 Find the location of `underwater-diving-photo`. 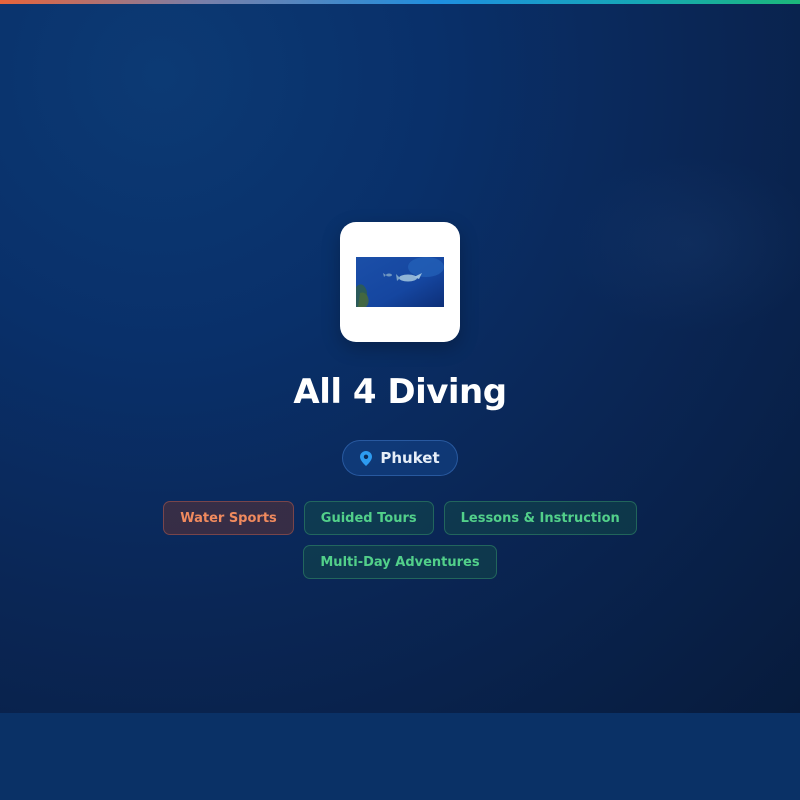

underwater-diving-photo is located at coordinates (400, 282).